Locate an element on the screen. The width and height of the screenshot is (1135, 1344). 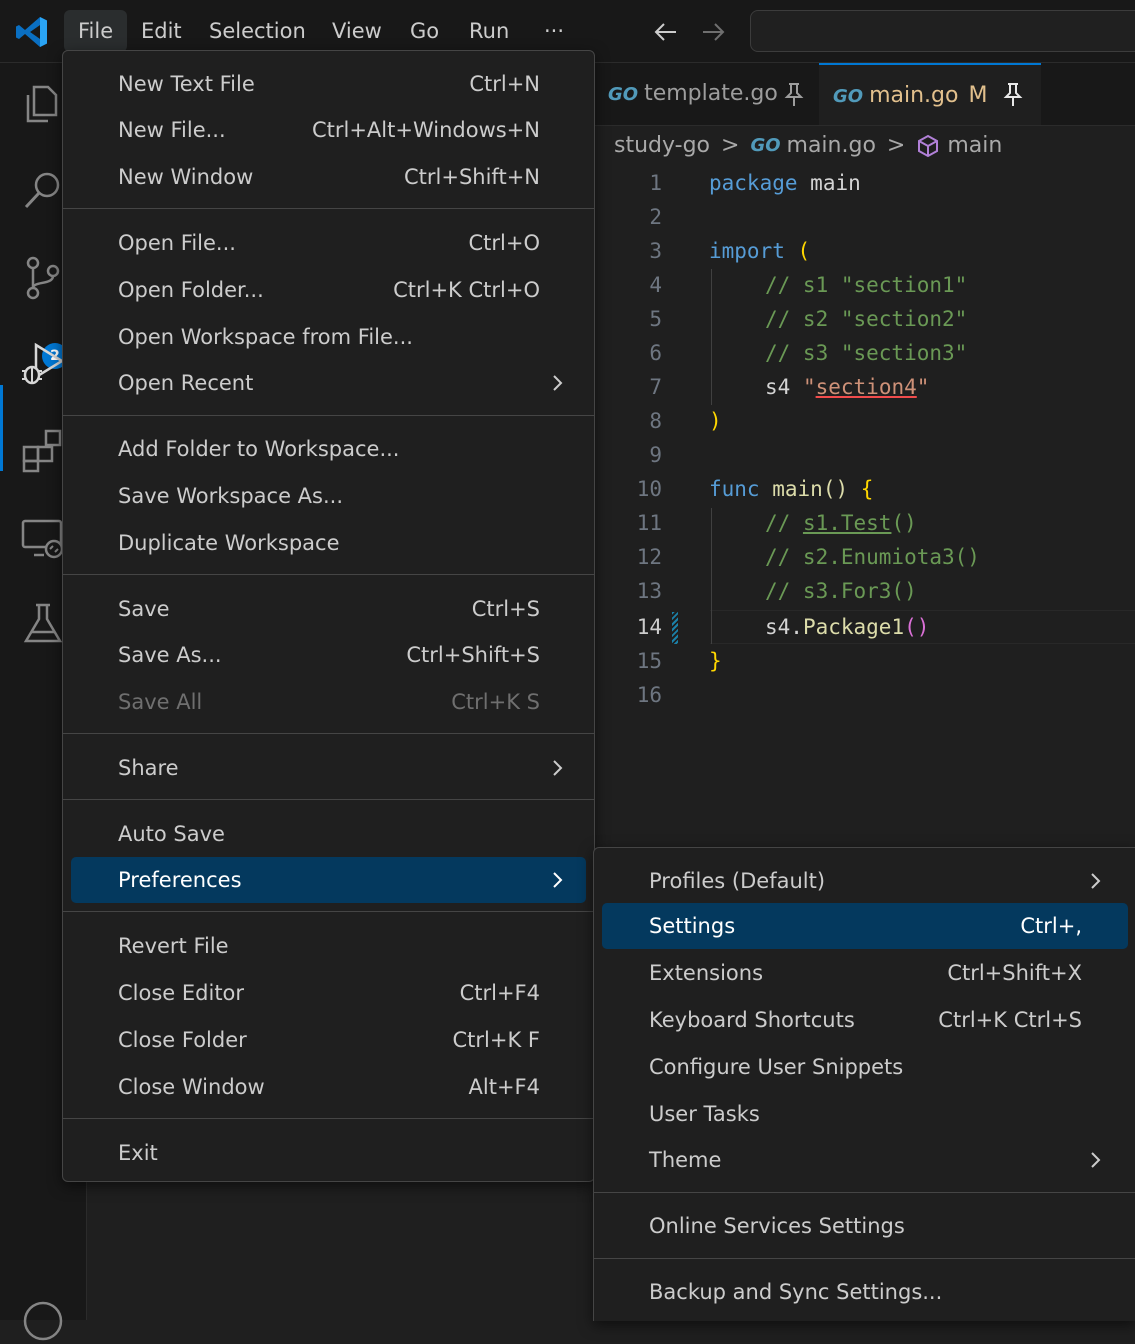
active-view-indicator is located at coordinates (1, 428).